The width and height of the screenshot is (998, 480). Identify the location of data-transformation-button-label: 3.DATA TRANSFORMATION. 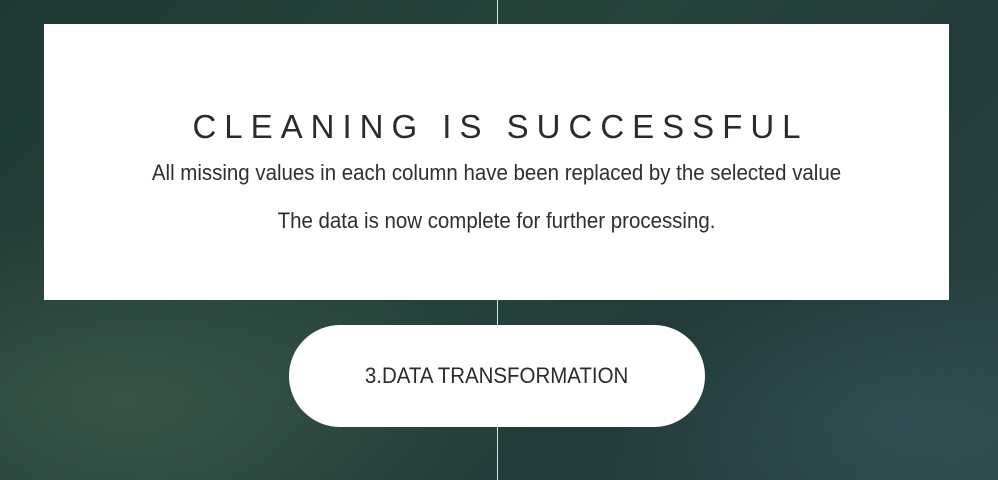
(497, 375).